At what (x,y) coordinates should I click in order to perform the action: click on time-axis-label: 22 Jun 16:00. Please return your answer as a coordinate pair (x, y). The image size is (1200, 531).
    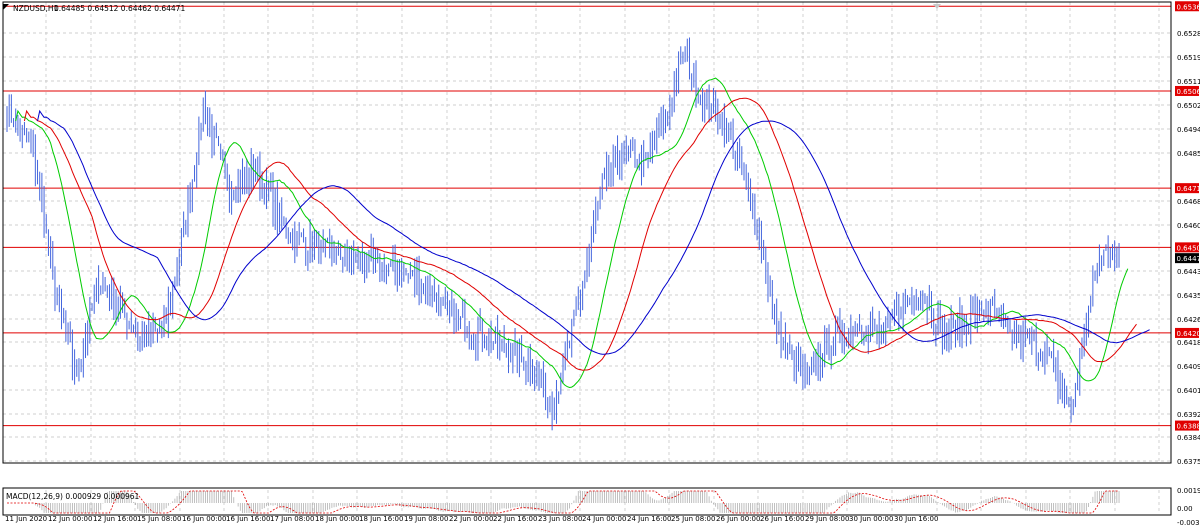
    Looking at the image, I should click on (515, 519).